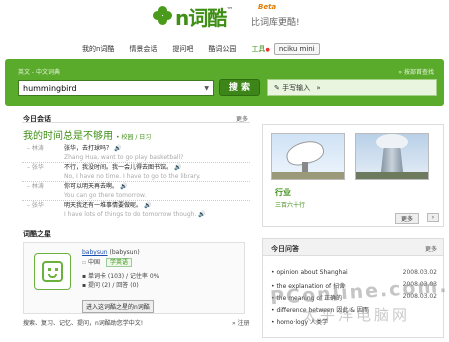 The image size is (449, 342). What do you see at coordinates (353, 175) in the screenshot?
I see `featured-topic-card: 行业 三百六十行 更多 ›` at bounding box center [353, 175].